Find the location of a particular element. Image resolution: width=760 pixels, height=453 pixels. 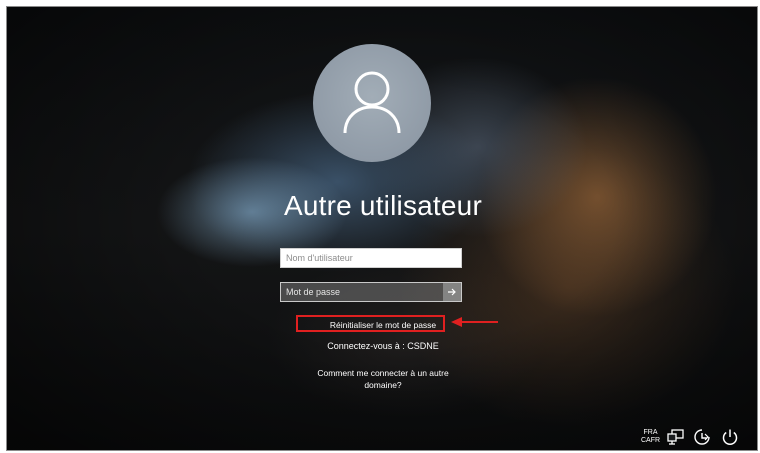

arrow-right-icon is located at coordinates (452, 292).